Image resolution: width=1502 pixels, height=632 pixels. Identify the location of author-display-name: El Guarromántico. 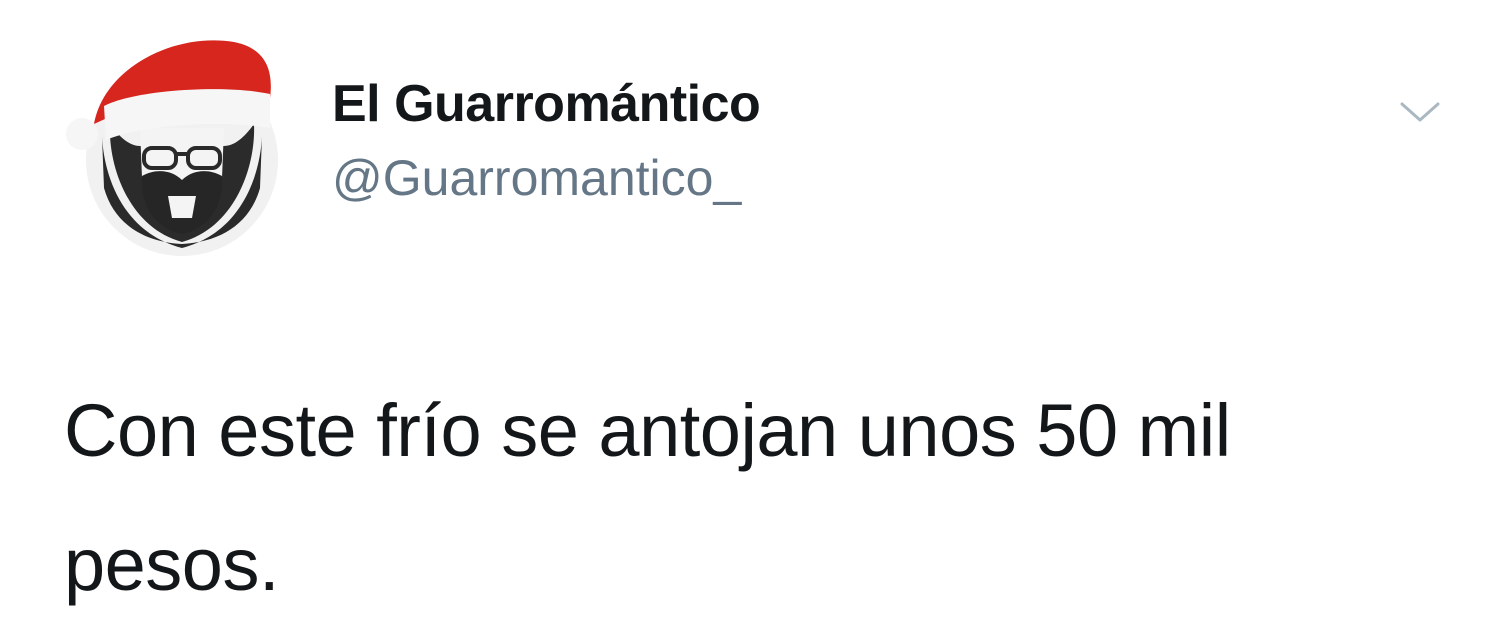
(546, 104).